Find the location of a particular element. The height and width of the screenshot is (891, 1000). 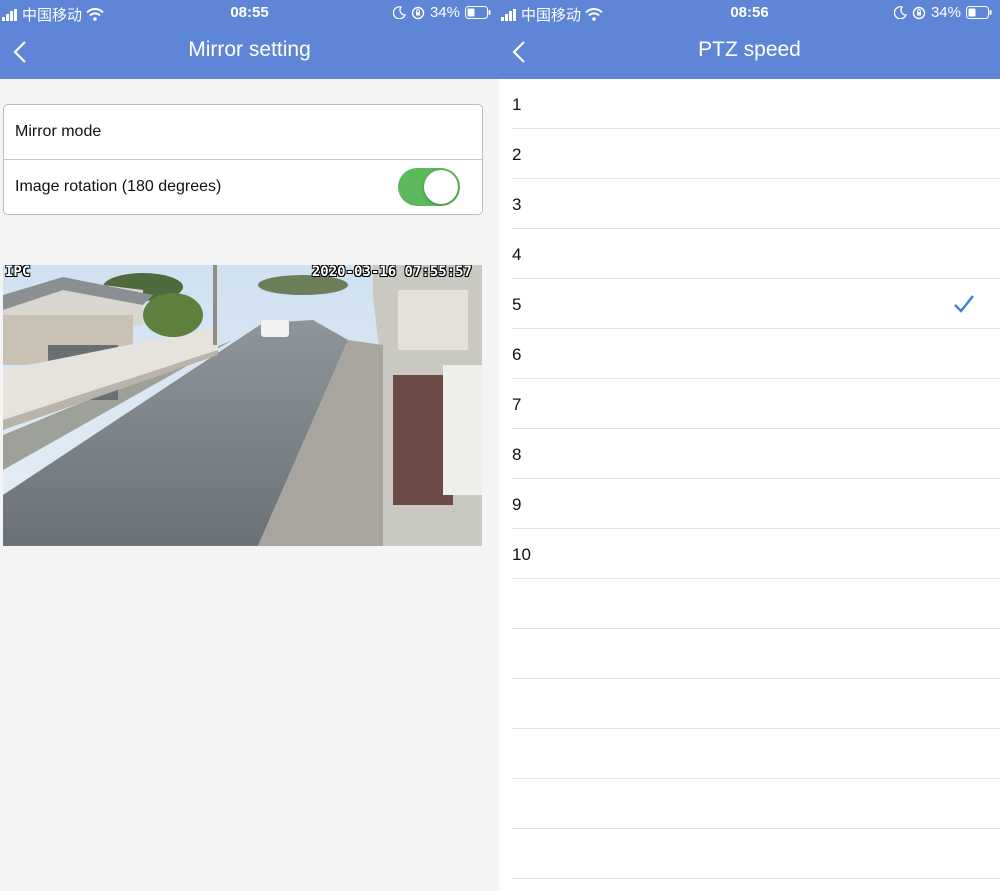

status-bar: 中国移动 08:55 34% is located at coordinates (249, 13).